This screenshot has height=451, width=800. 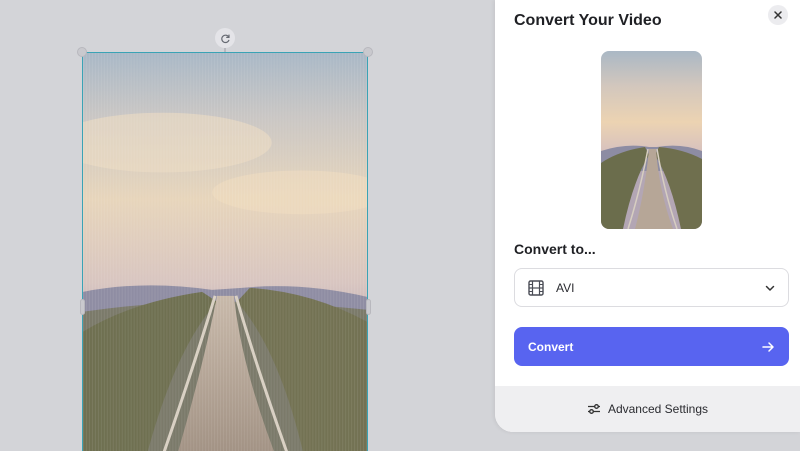 What do you see at coordinates (82, 52) in the screenshot?
I see `resize-handle-top-left` at bounding box center [82, 52].